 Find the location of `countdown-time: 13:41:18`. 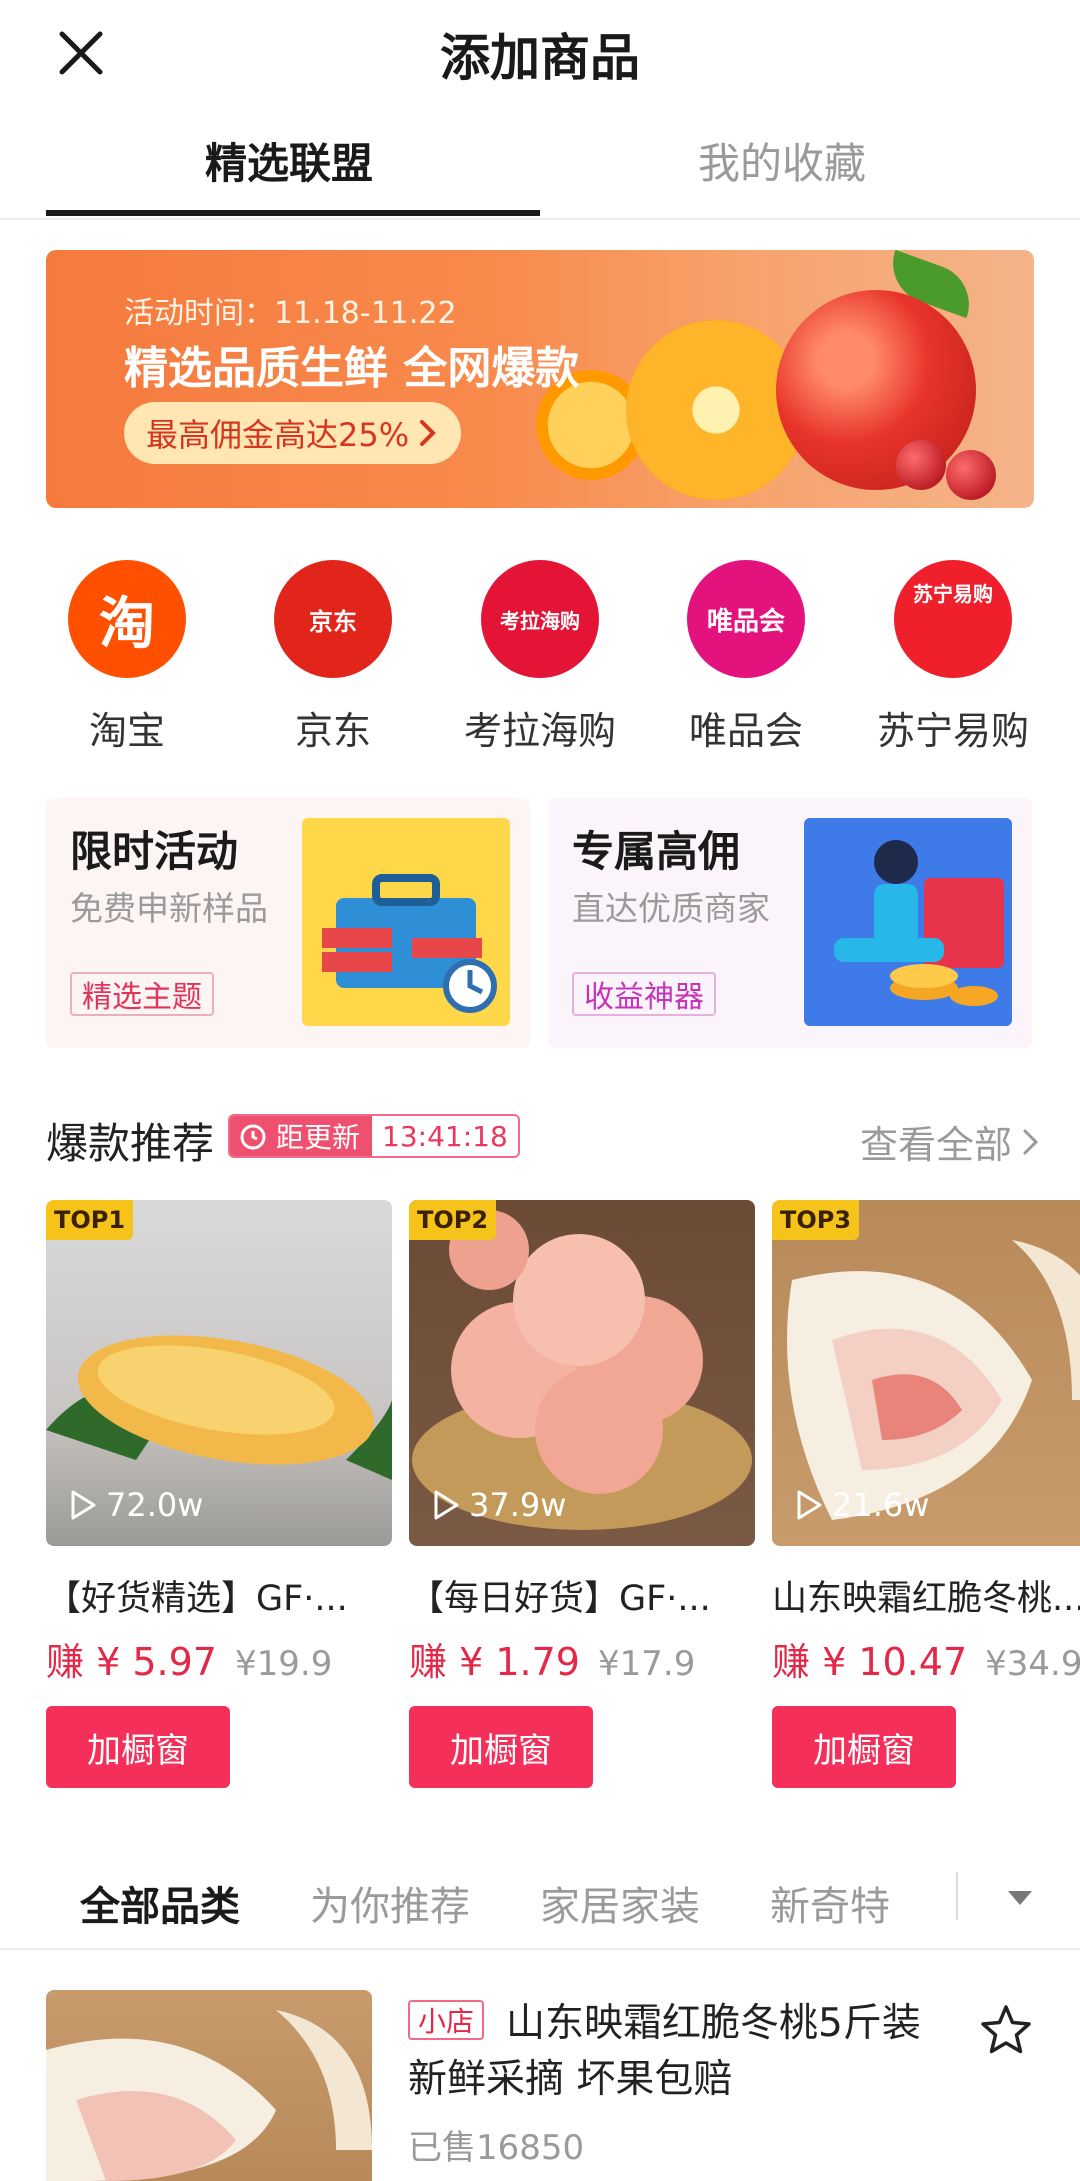

countdown-time: 13:41:18 is located at coordinates (445, 1136).